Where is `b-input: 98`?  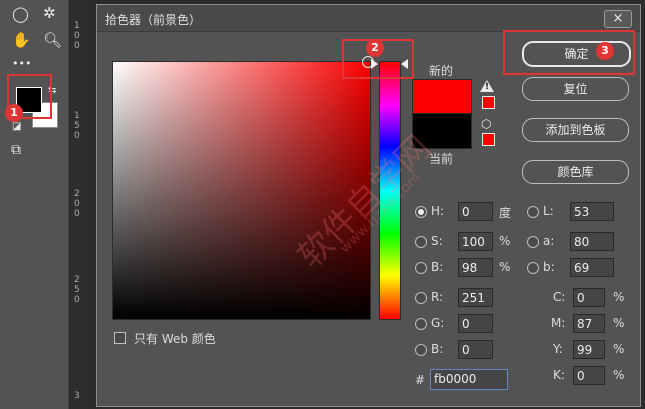 b-input: 98 is located at coordinates (475, 267).